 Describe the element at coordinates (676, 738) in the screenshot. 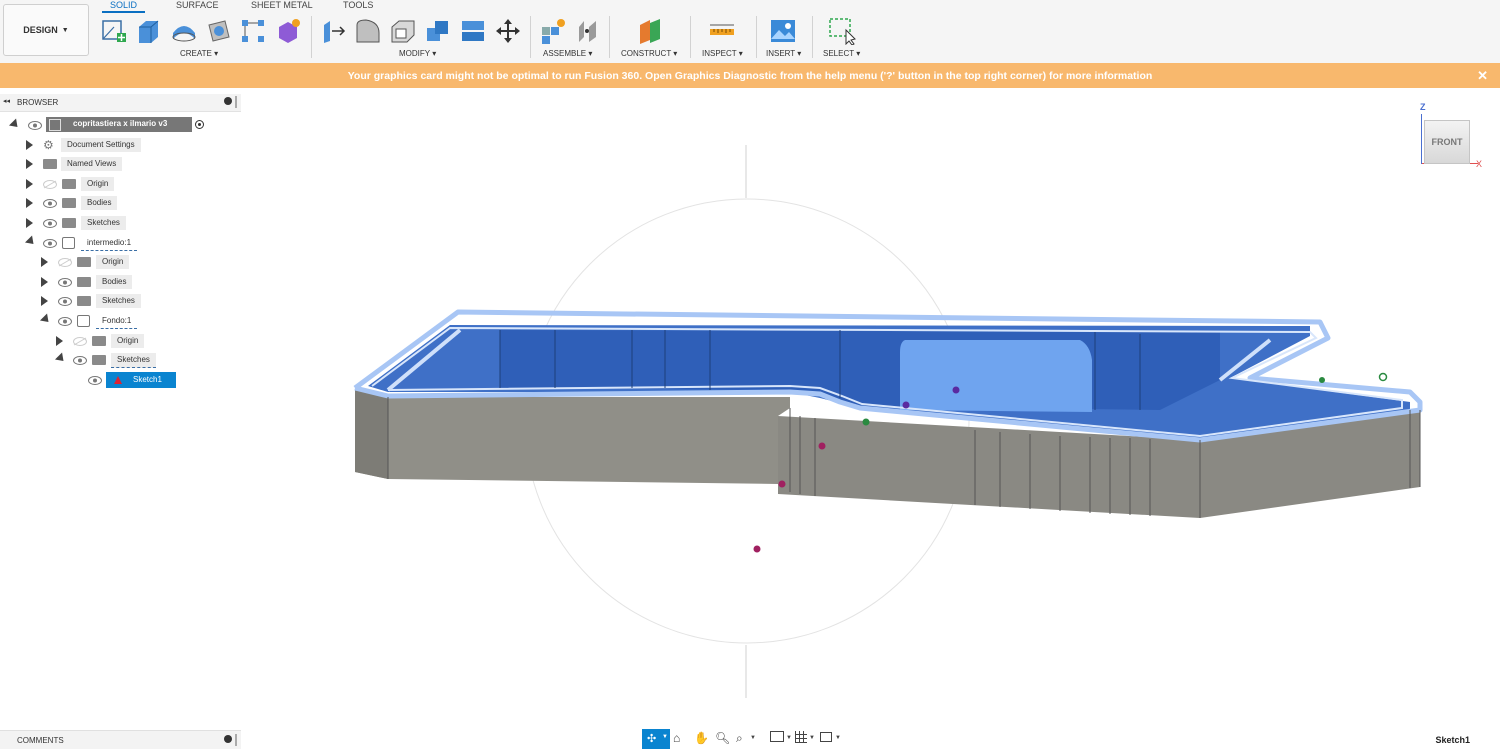

I see `look-at-icon: ⌂` at that location.